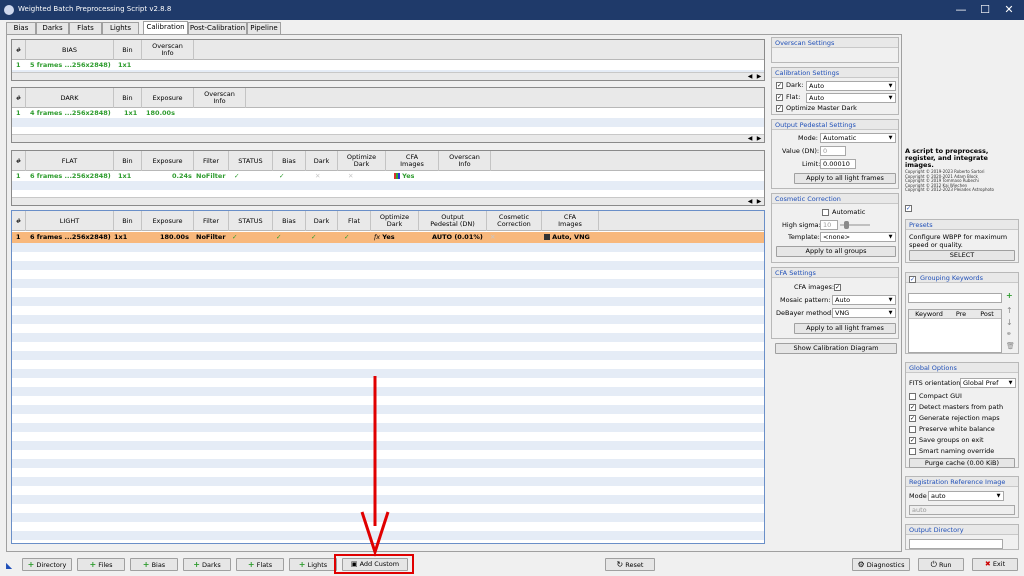  What do you see at coordinates (217, 28) in the screenshot?
I see `tab-post-calibration: Post-Calibration` at bounding box center [217, 28].